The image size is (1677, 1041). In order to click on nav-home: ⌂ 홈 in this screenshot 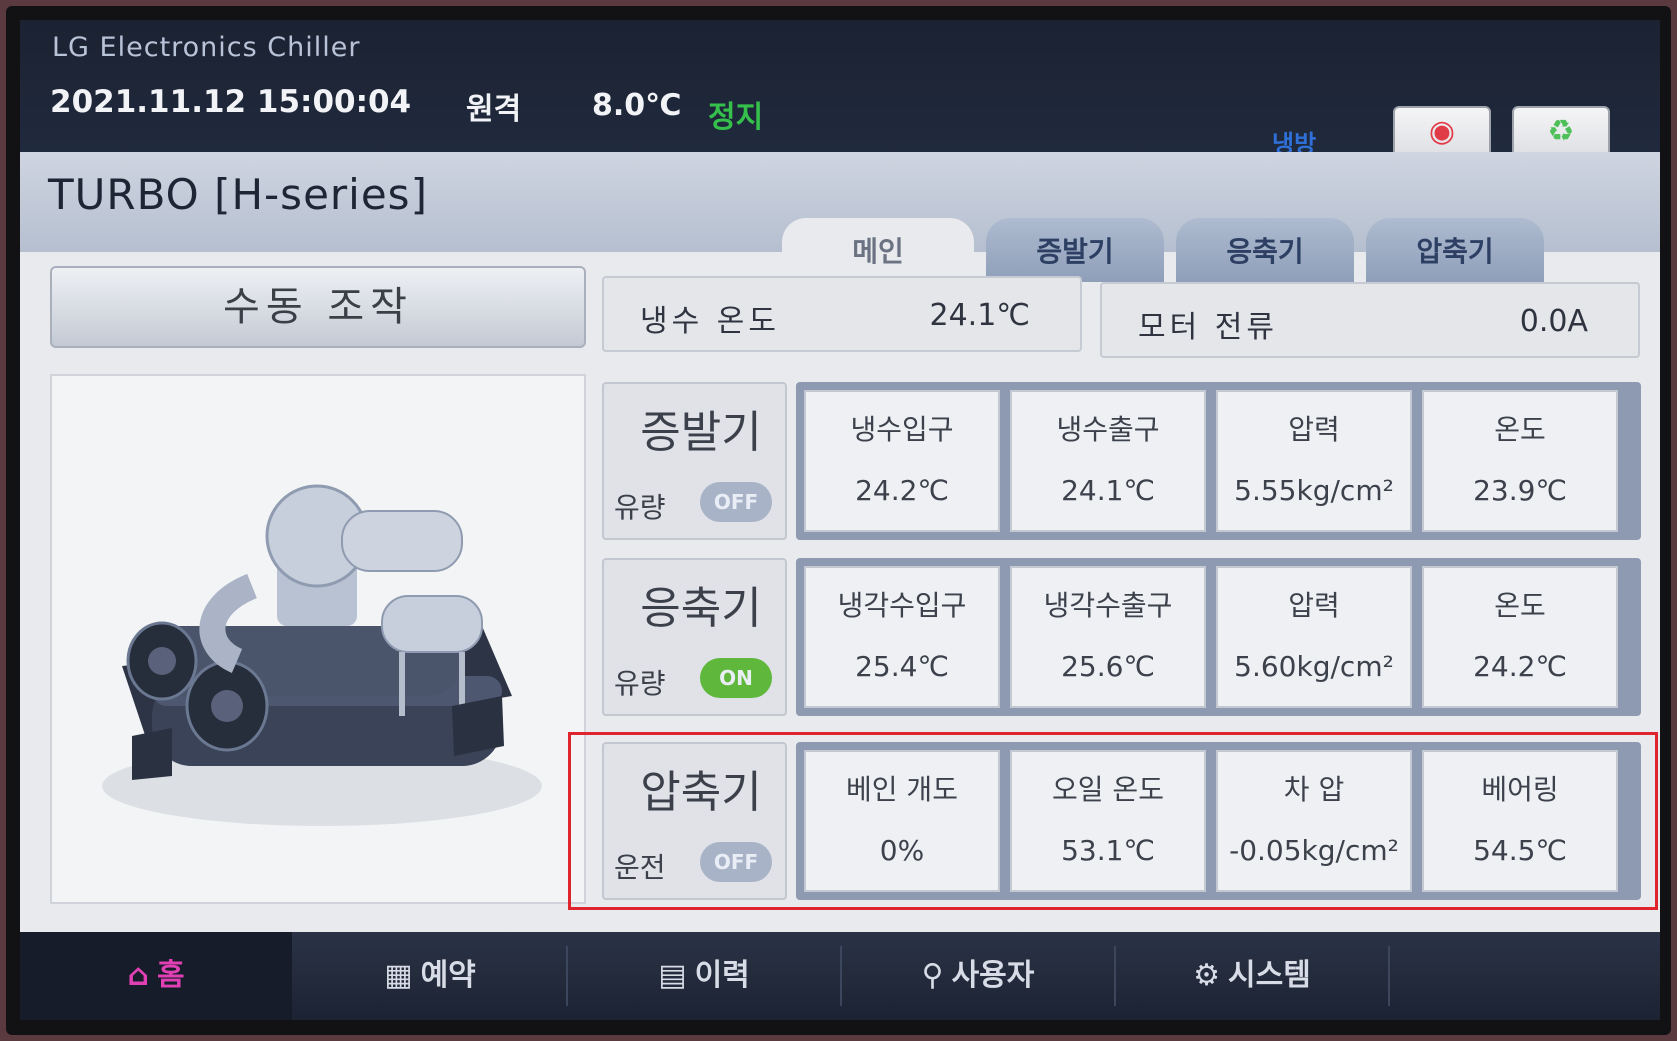, I will do `click(156, 976)`.